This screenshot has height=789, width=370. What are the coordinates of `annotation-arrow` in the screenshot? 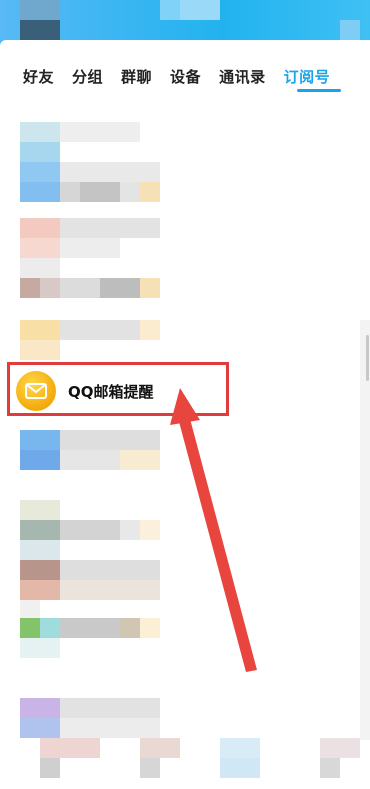 It's located at (213, 530).